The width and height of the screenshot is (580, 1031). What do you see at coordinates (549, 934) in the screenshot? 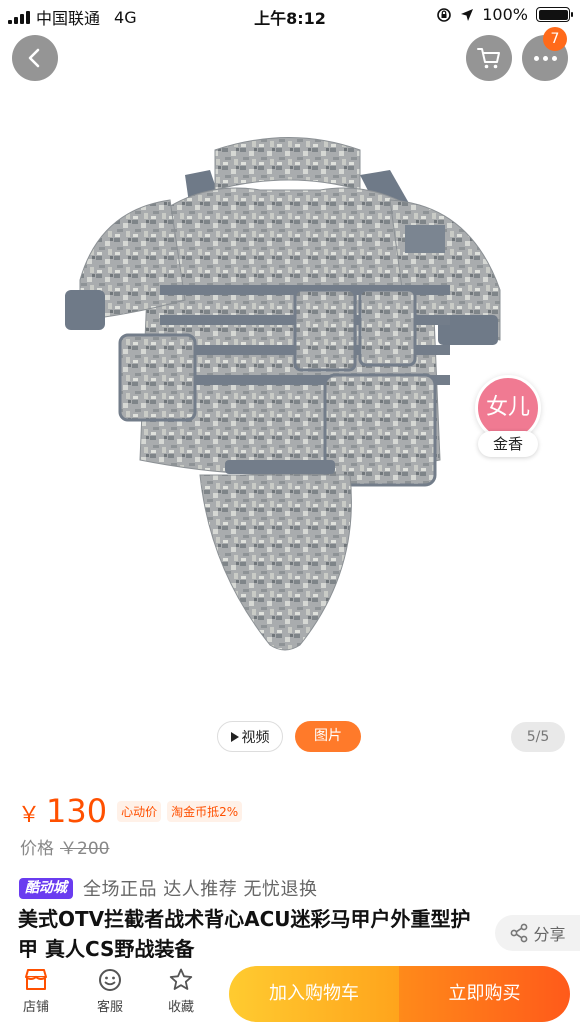
I see `share-label: 分享` at bounding box center [549, 934].